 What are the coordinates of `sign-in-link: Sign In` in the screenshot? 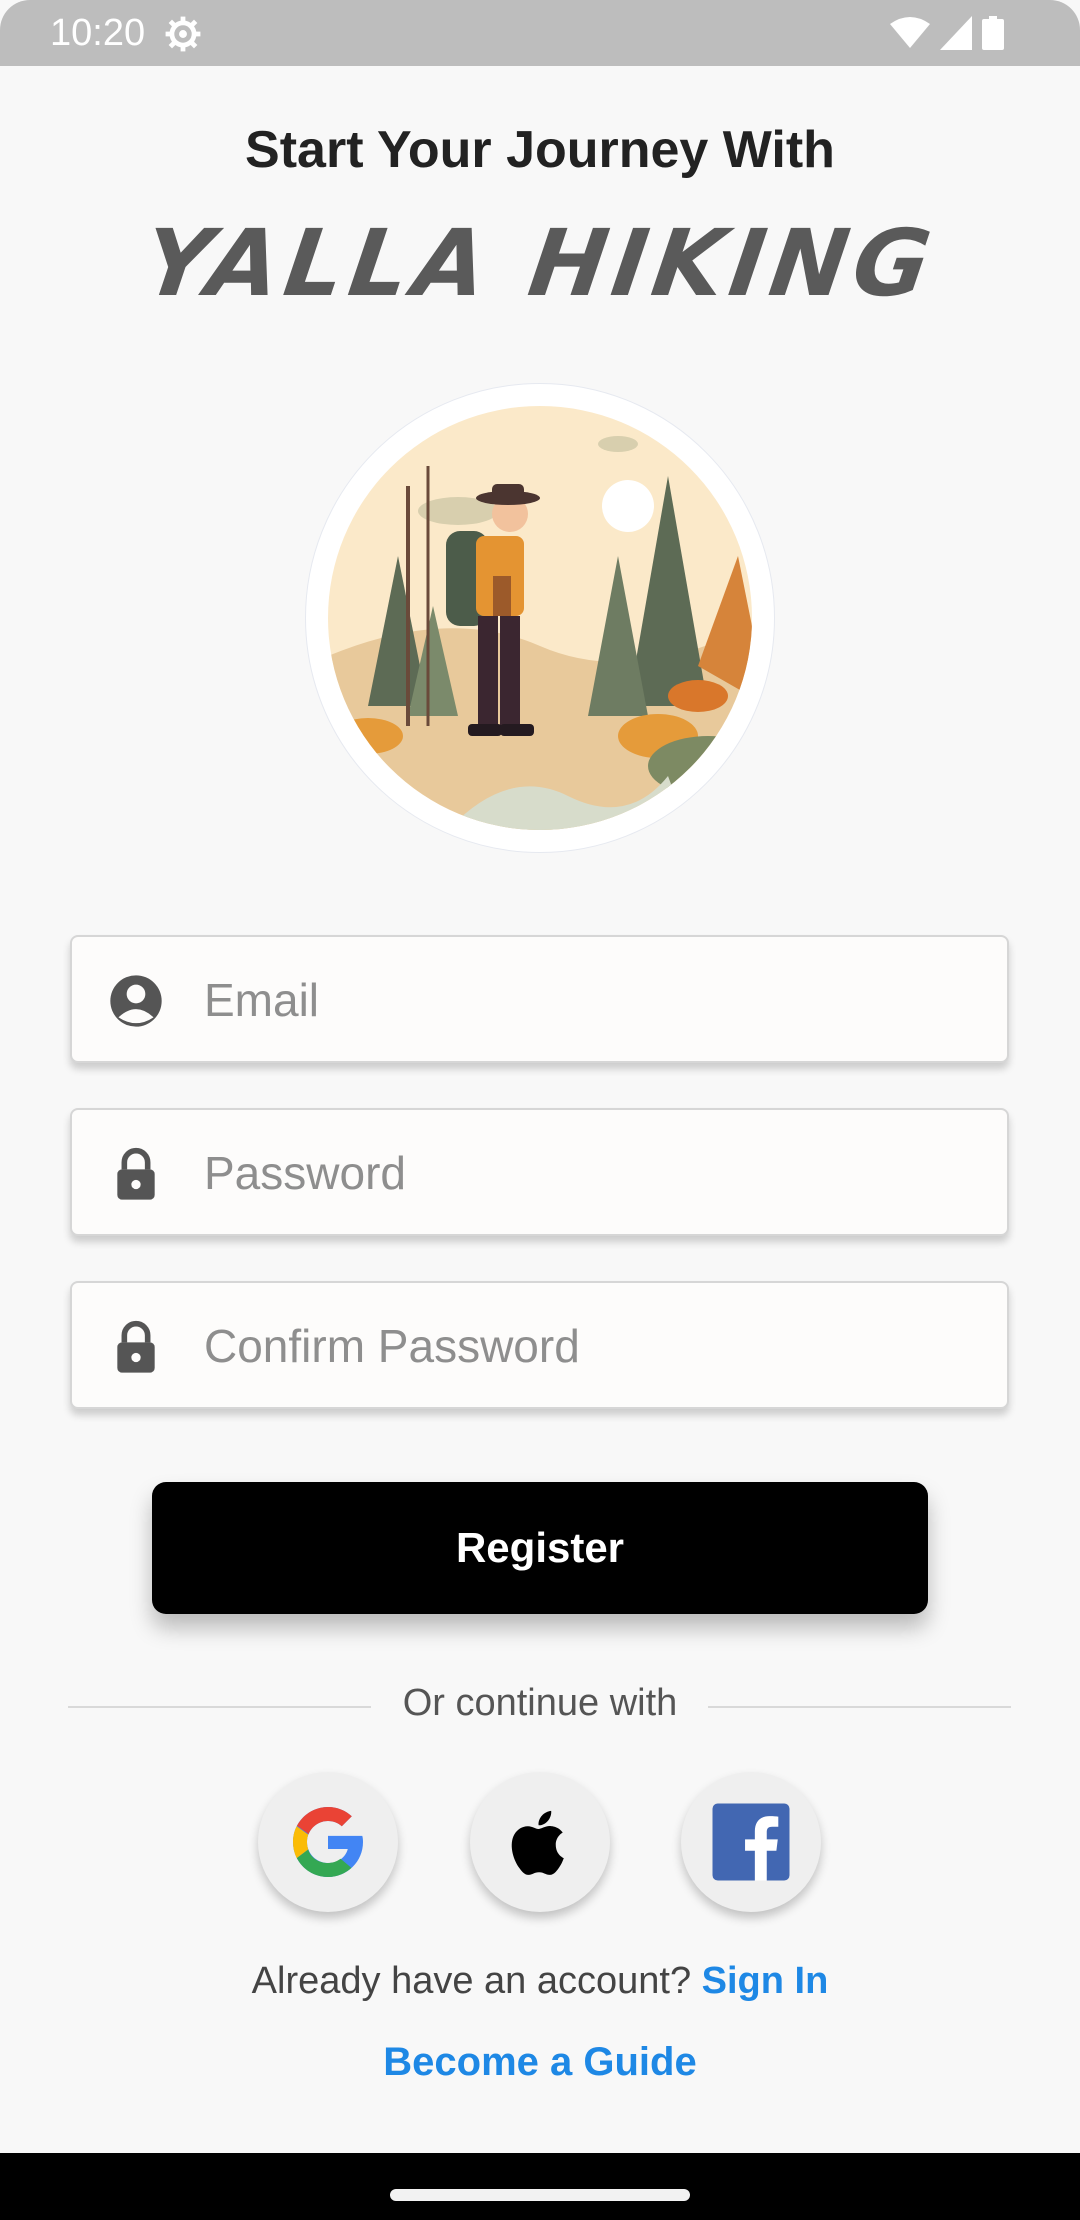 It's located at (765, 1981).